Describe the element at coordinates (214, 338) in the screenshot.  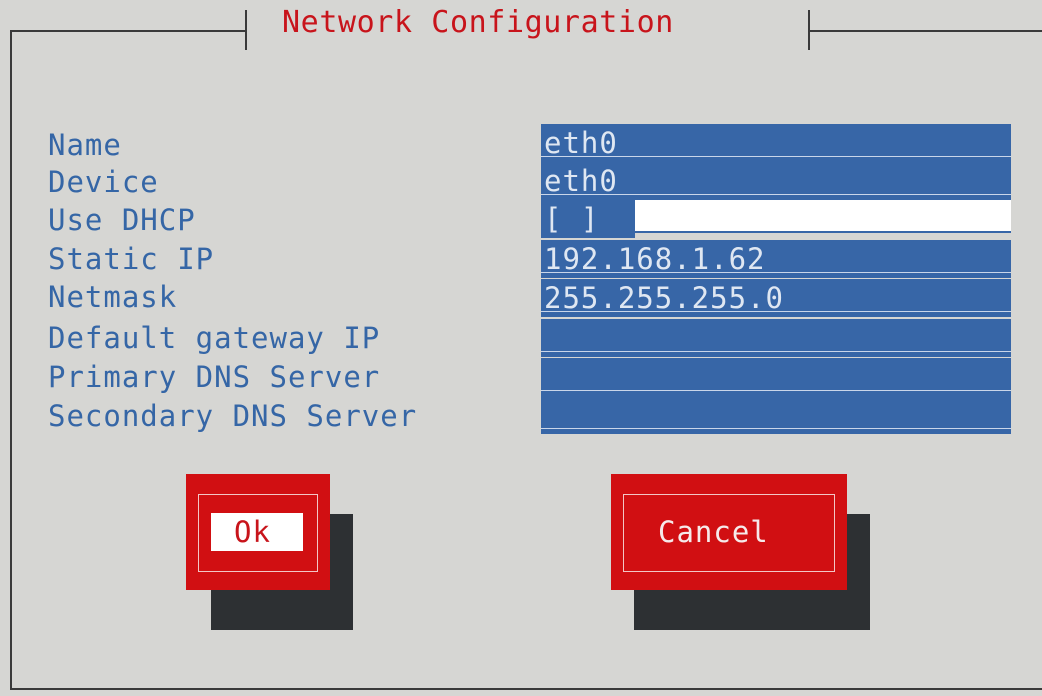
I see `label-default-gateway: Default gateway IP` at that location.